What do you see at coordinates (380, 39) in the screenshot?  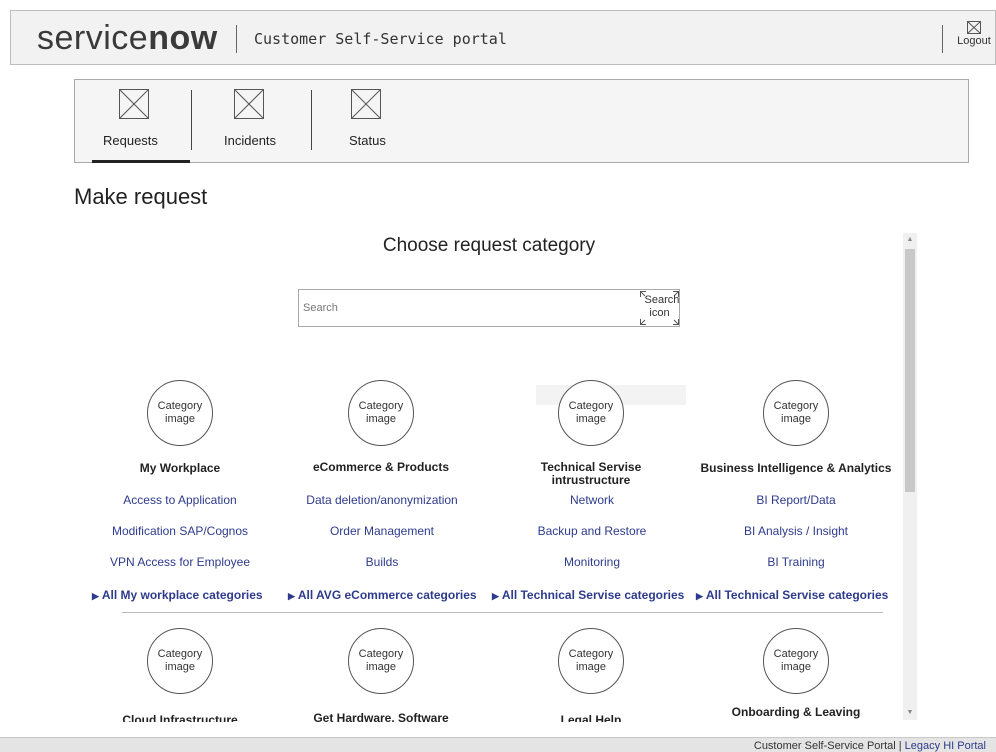 I see `portal-title: Customer Self-Service portal` at bounding box center [380, 39].